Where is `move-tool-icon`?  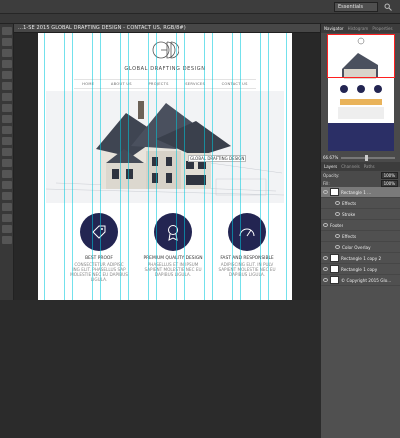 move-tool-icon is located at coordinates (7, 31).